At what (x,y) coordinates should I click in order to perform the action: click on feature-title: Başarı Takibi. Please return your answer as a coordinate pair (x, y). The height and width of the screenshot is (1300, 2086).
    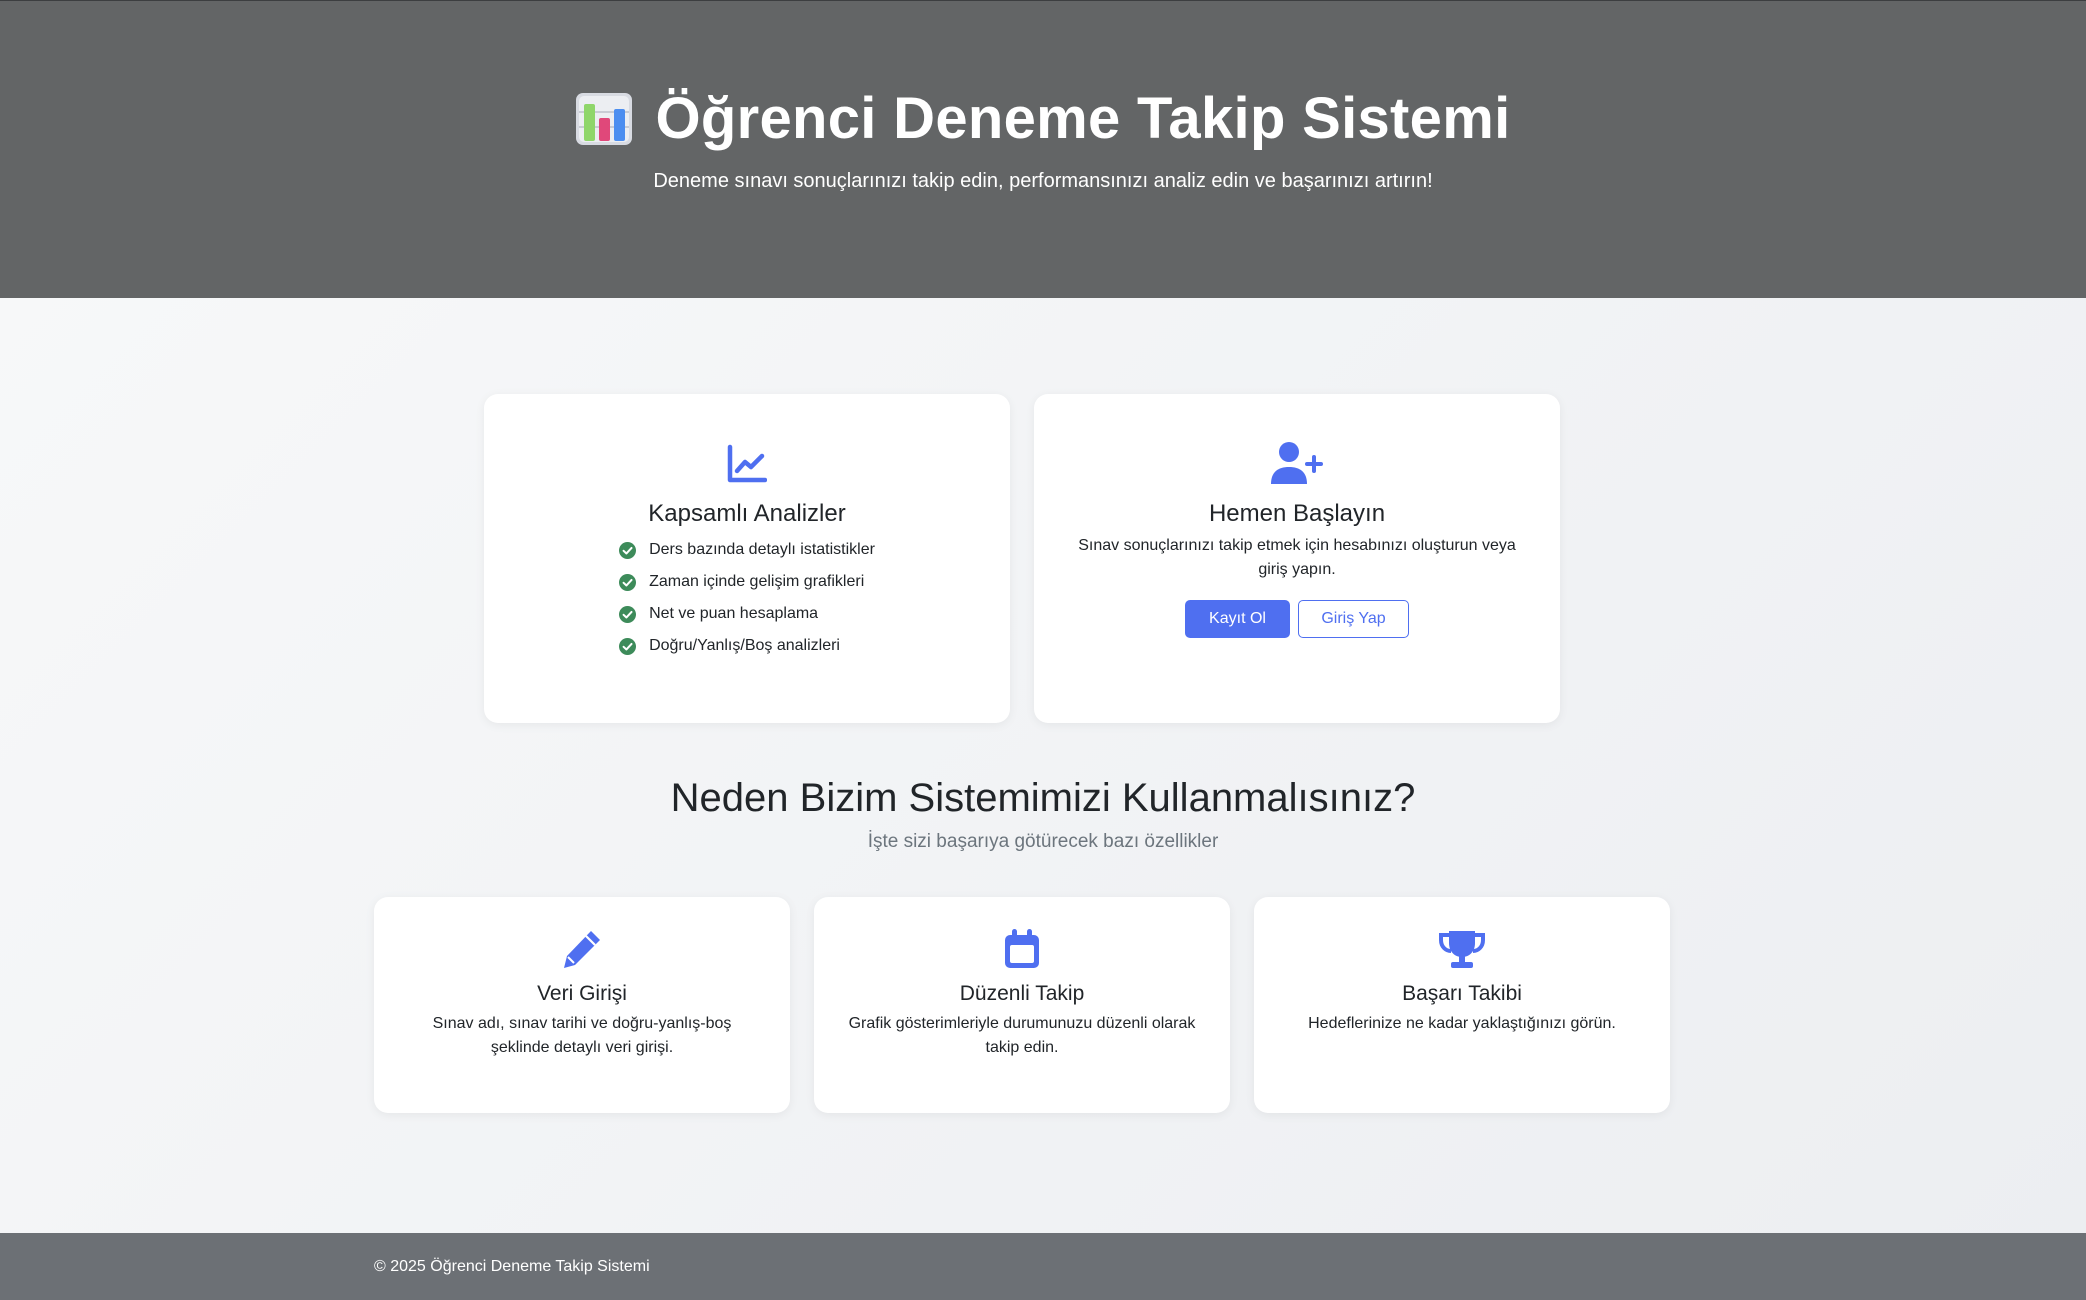
    Looking at the image, I should click on (1462, 993).